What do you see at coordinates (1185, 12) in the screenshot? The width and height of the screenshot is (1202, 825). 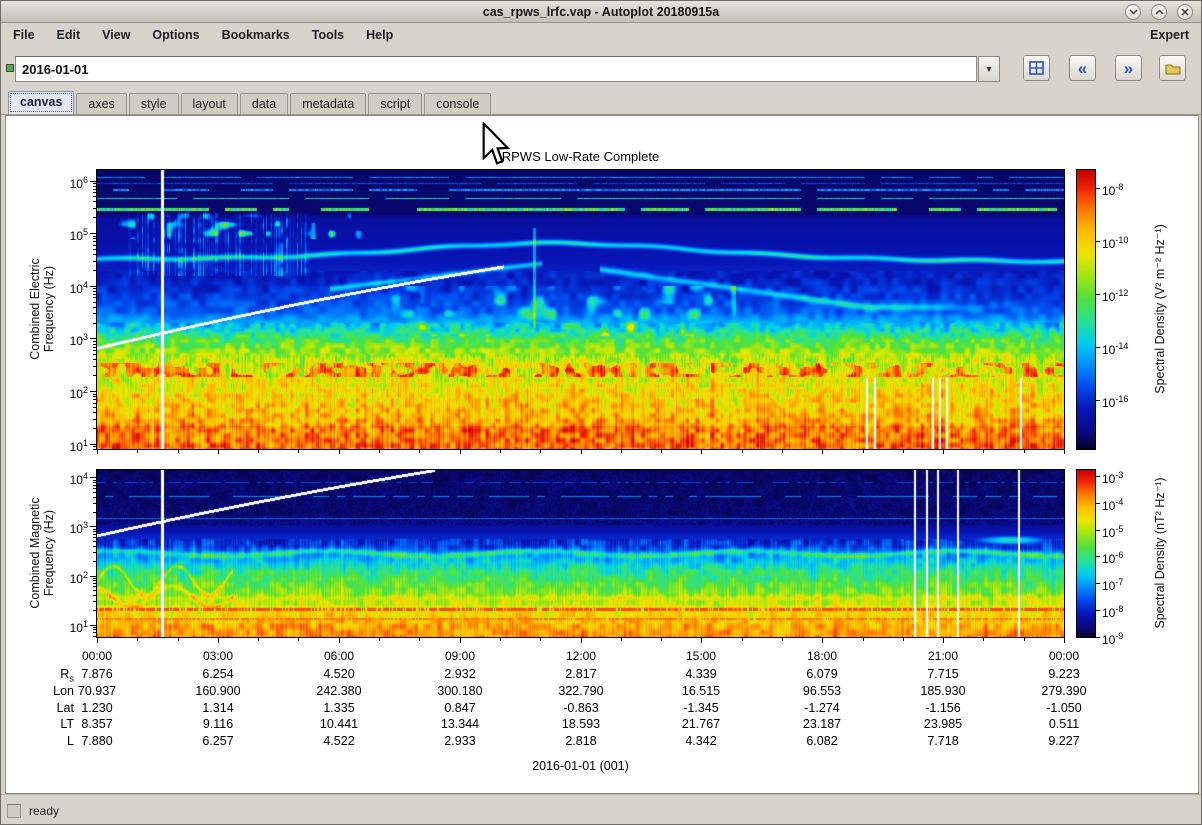 I see `close-button` at bounding box center [1185, 12].